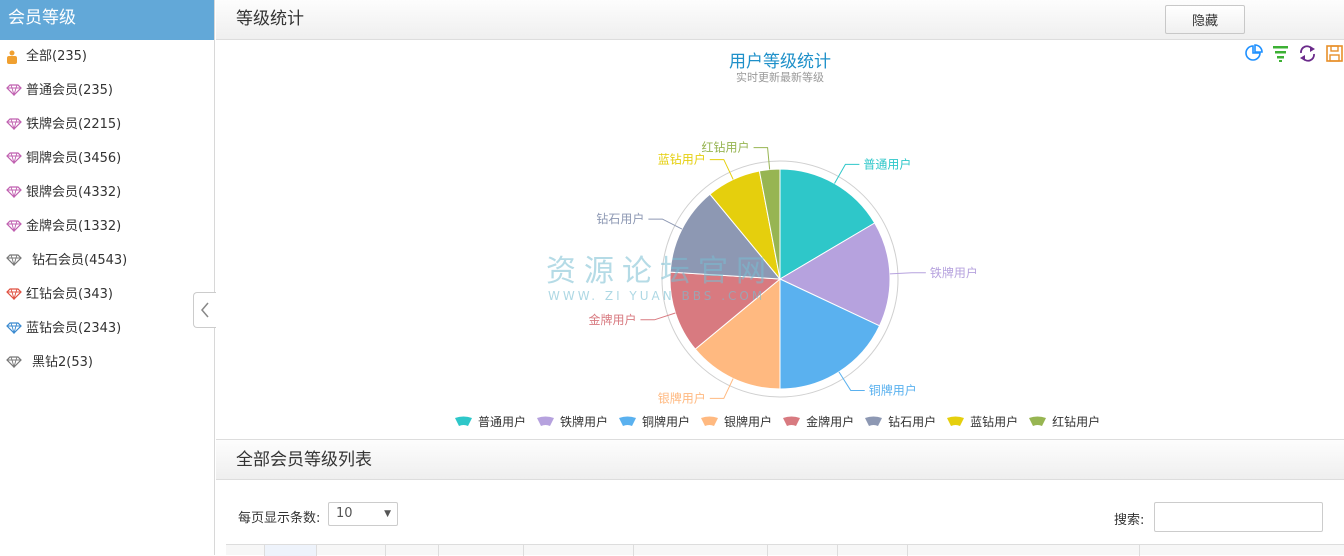 The image size is (1344, 556). I want to click on user-bag-icon, so click(14, 57).